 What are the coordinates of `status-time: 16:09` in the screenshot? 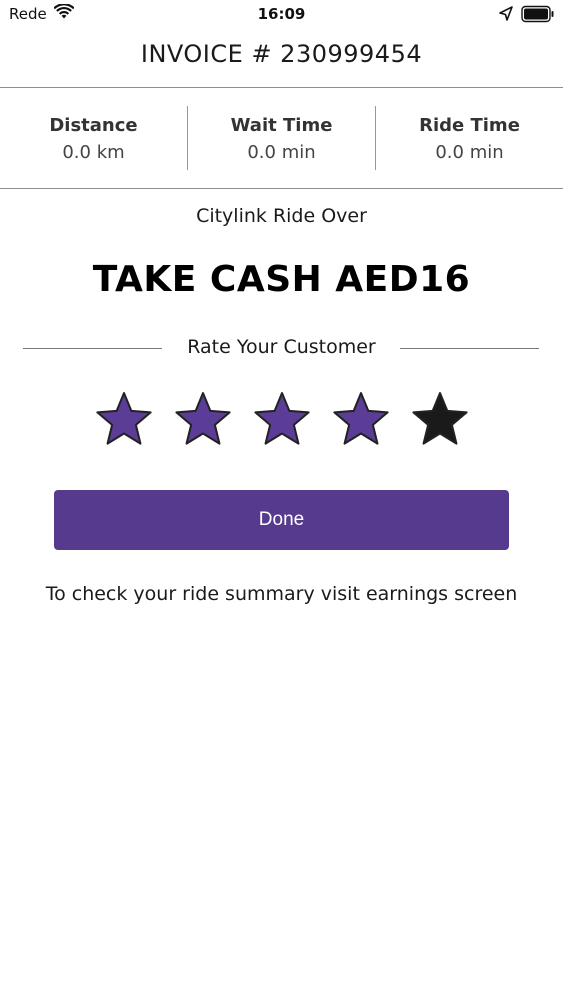 It's located at (281, 14).